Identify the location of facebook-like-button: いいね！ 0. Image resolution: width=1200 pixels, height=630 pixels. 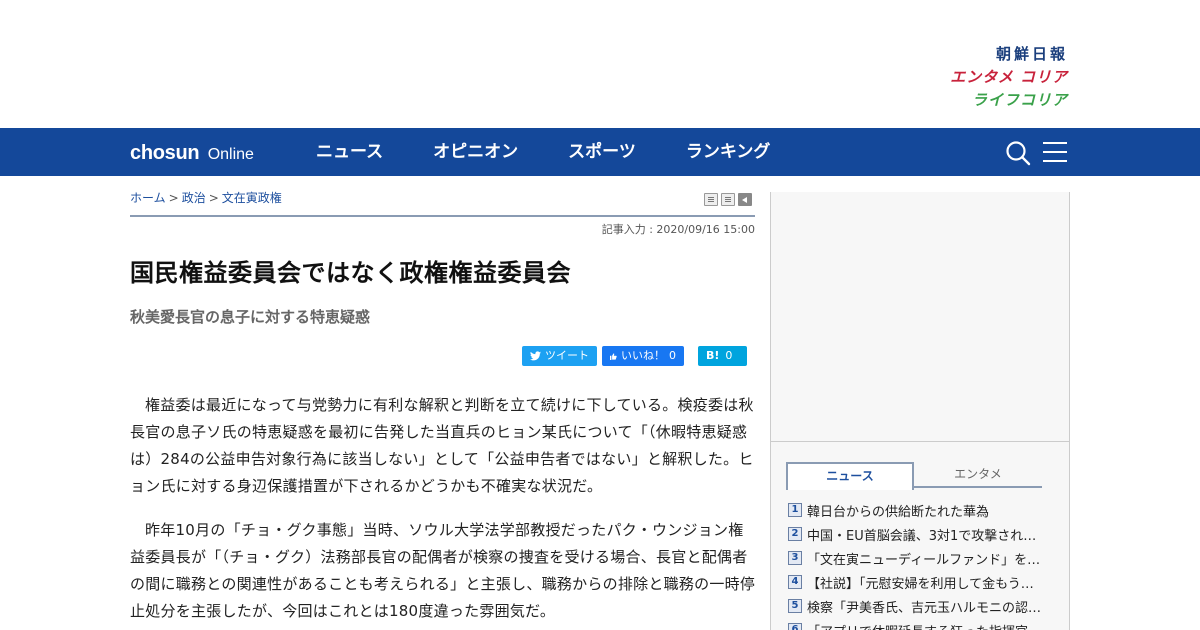
(643, 356).